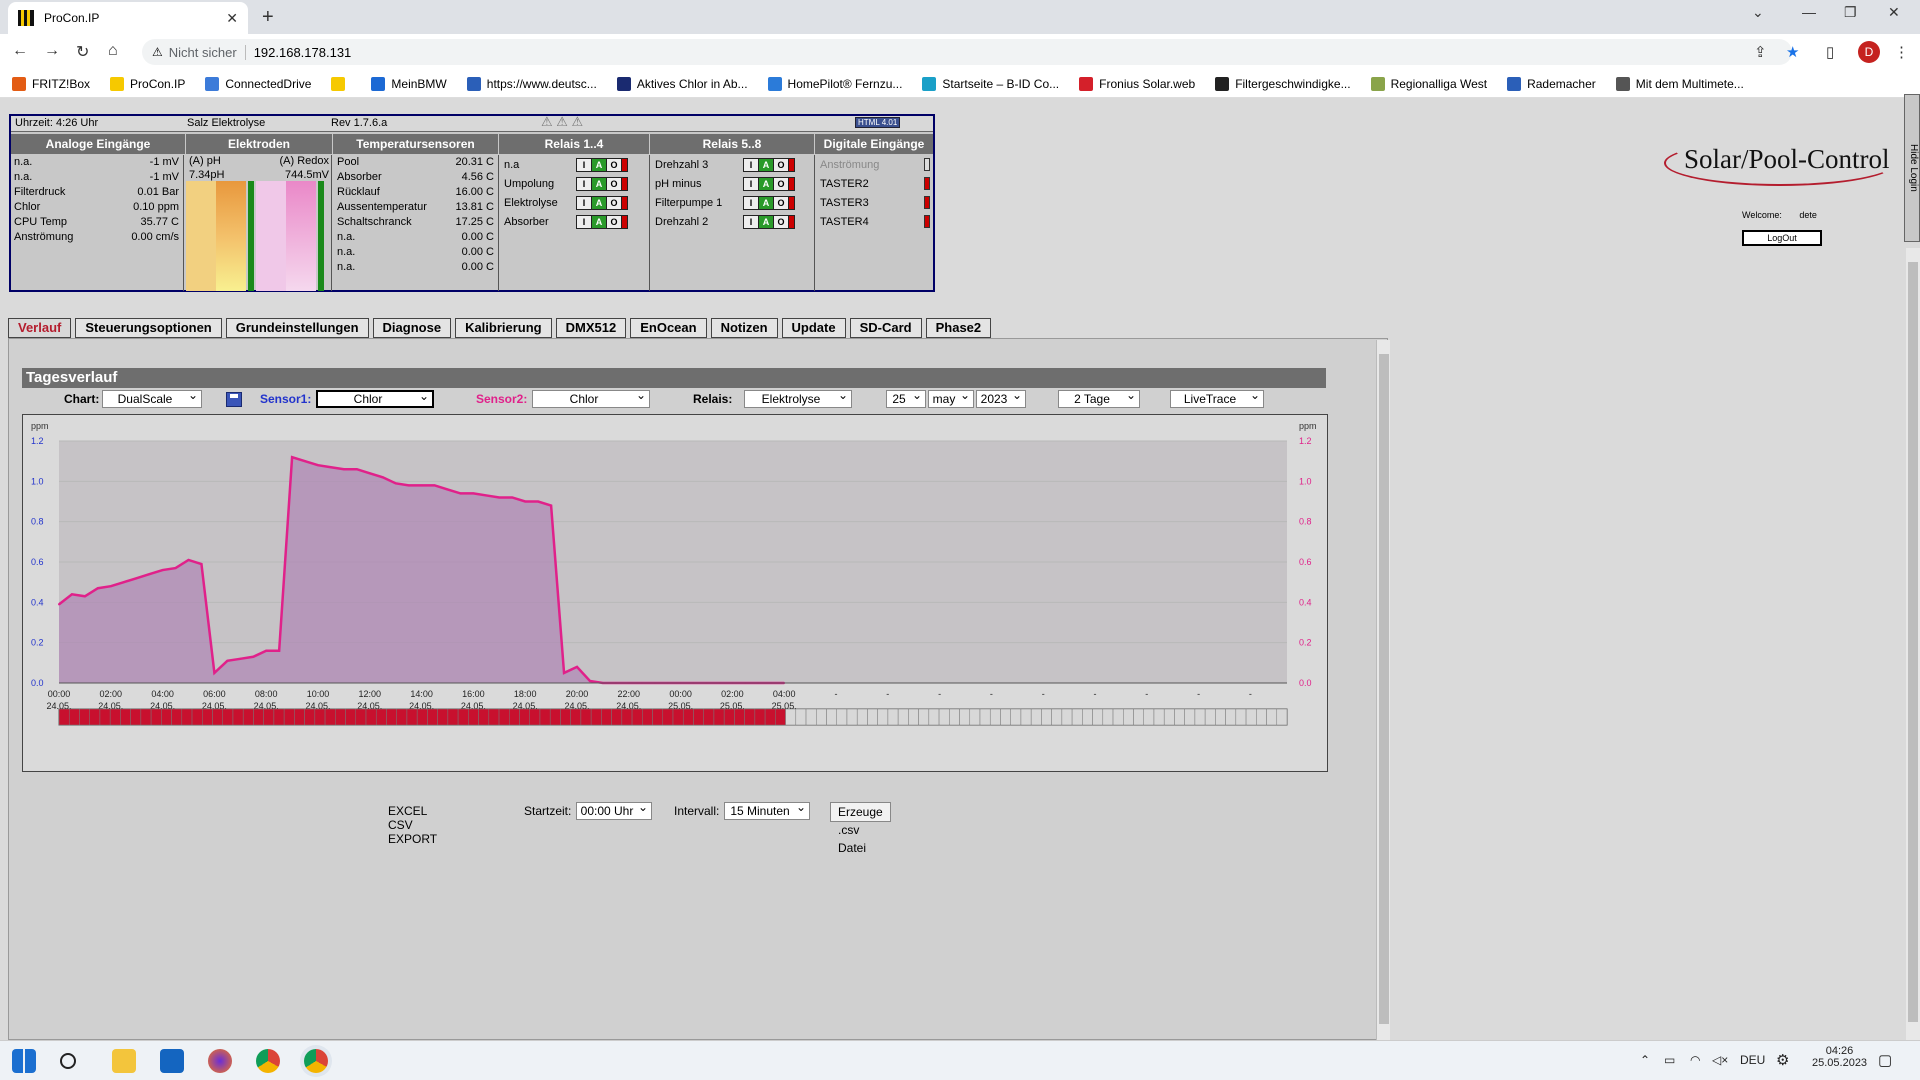 Image resolution: width=1920 pixels, height=1080 pixels. Describe the element at coordinates (951, 398) in the screenshot. I see `month-select: may` at that location.